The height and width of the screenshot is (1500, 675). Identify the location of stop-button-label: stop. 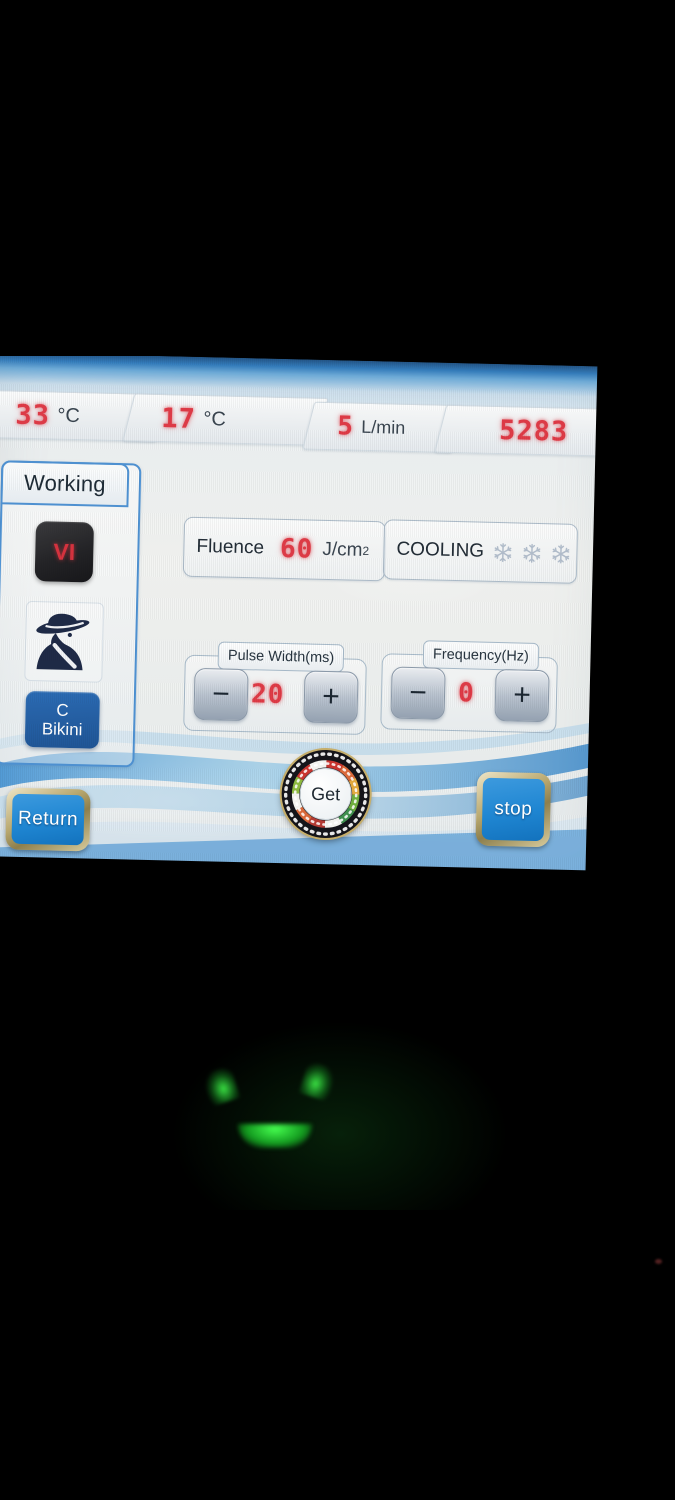
(513, 809).